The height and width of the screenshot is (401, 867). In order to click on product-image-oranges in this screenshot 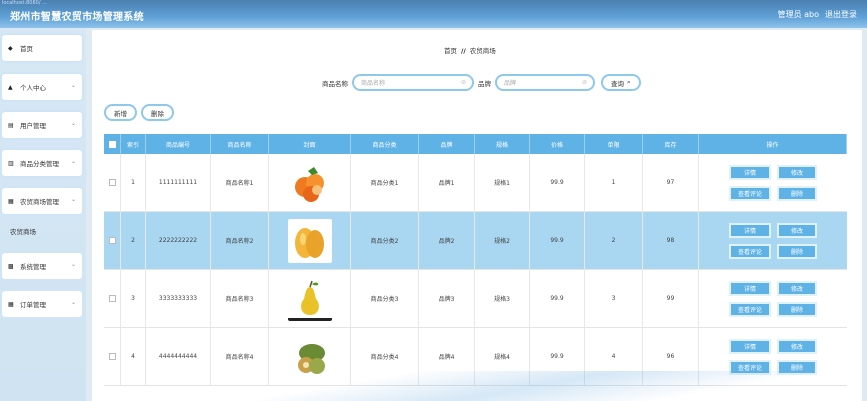, I will do `click(309, 182)`.